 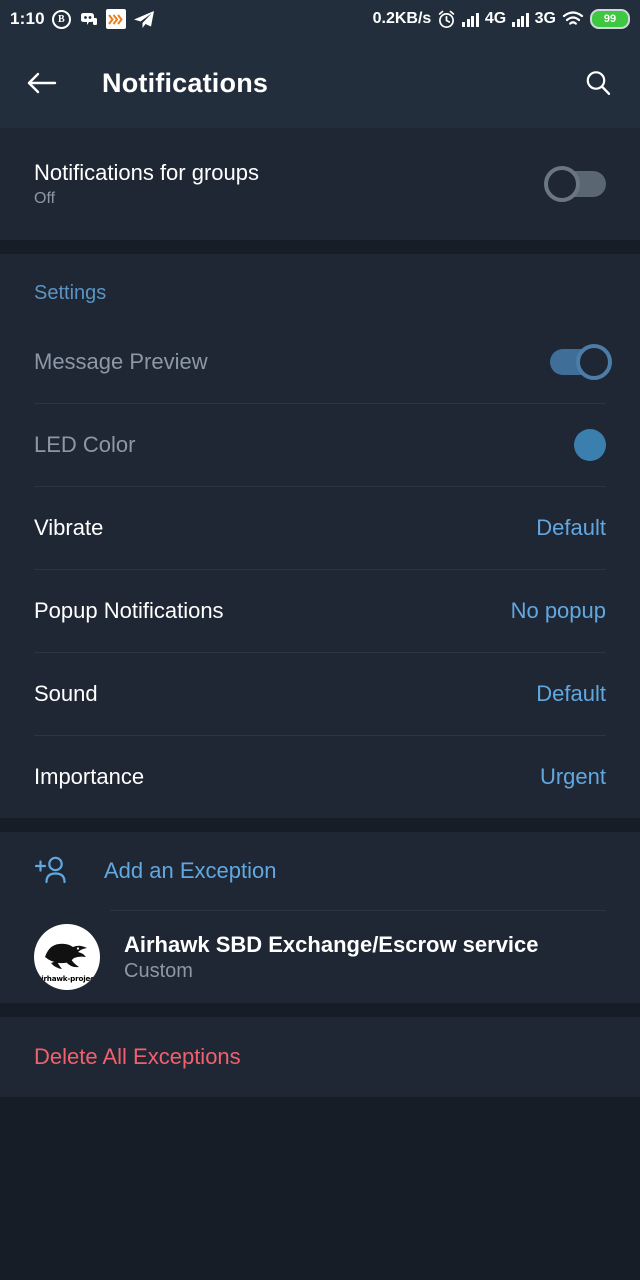 What do you see at coordinates (129, 610) in the screenshot?
I see `row-title: Popup Notifications` at bounding box center [129, 610].